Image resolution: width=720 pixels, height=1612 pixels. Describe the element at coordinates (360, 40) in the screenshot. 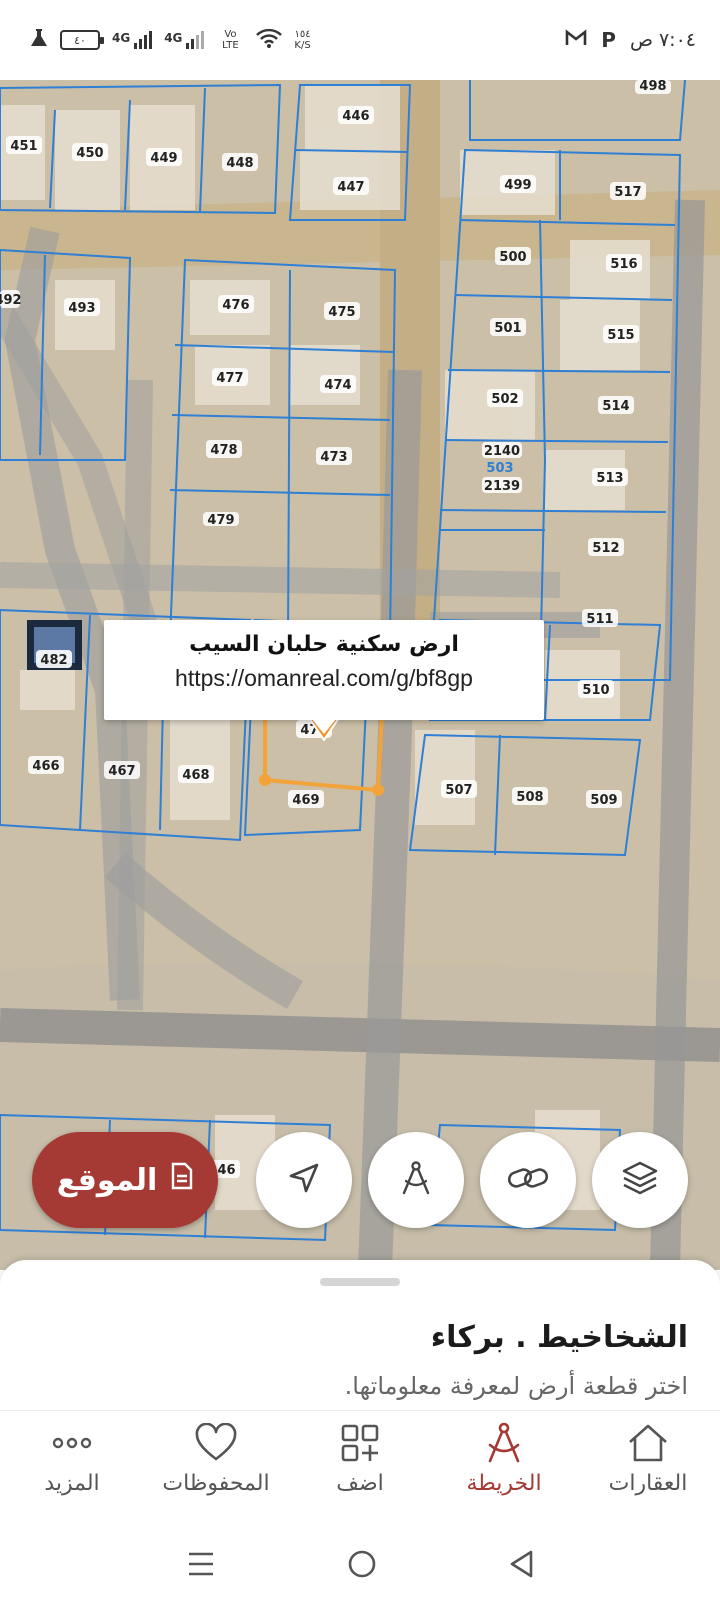

I see `status-bar: ٤٠ 4G 4G Vo LTE ١٥٤ K/S P ٧:٠٤ ص` at that location.